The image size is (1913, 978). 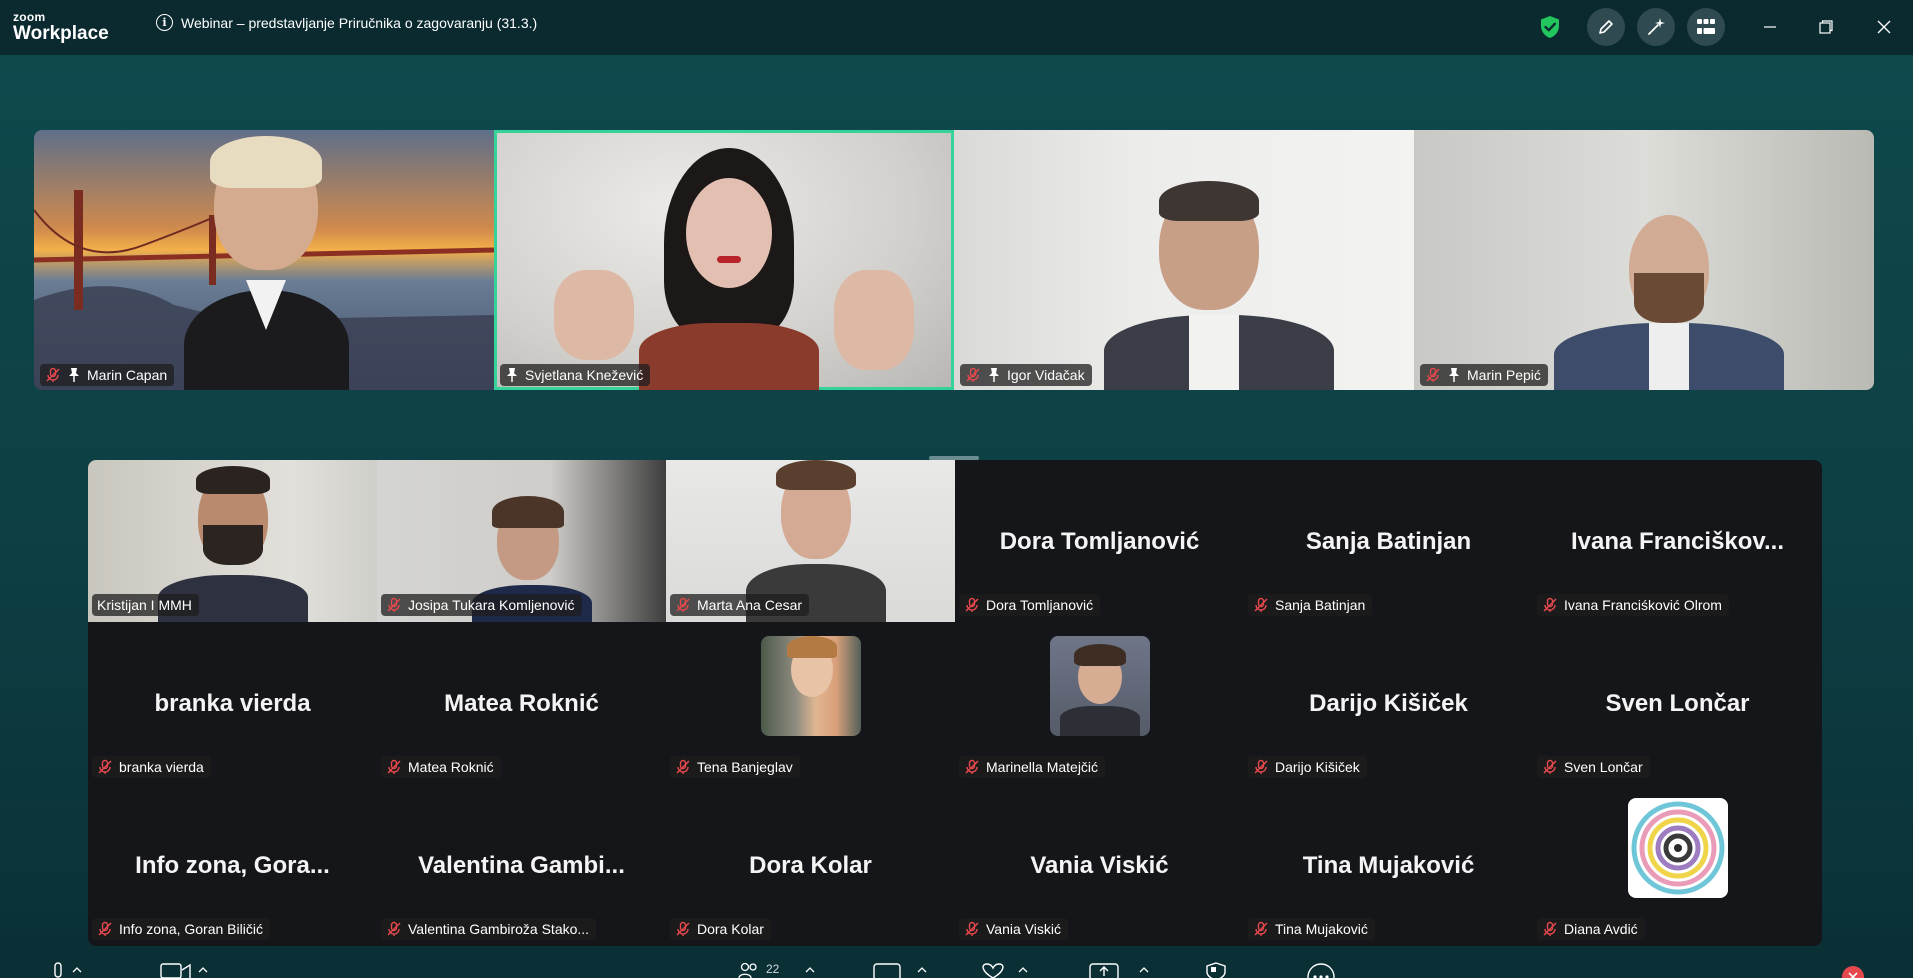 I want to click on video-button, so click(x=184, y=970).